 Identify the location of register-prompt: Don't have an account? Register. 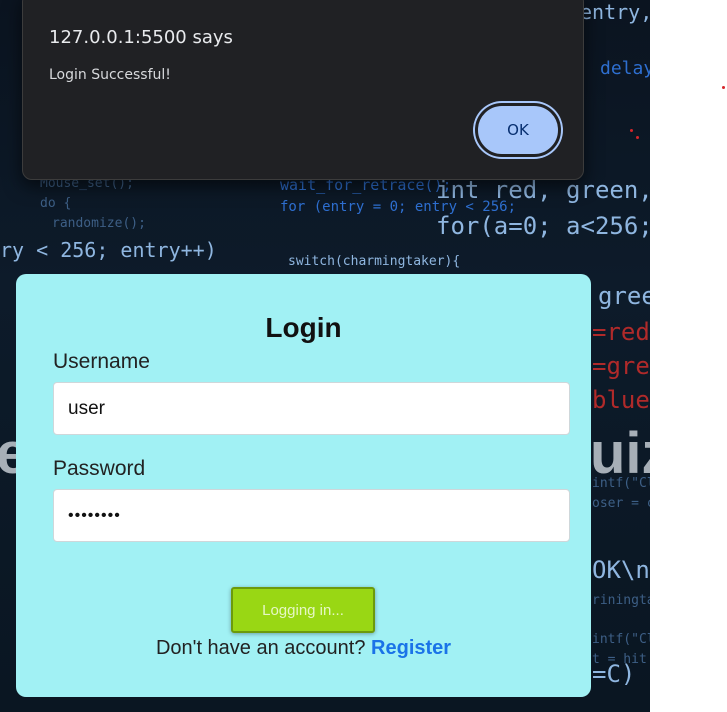
(303, 648).